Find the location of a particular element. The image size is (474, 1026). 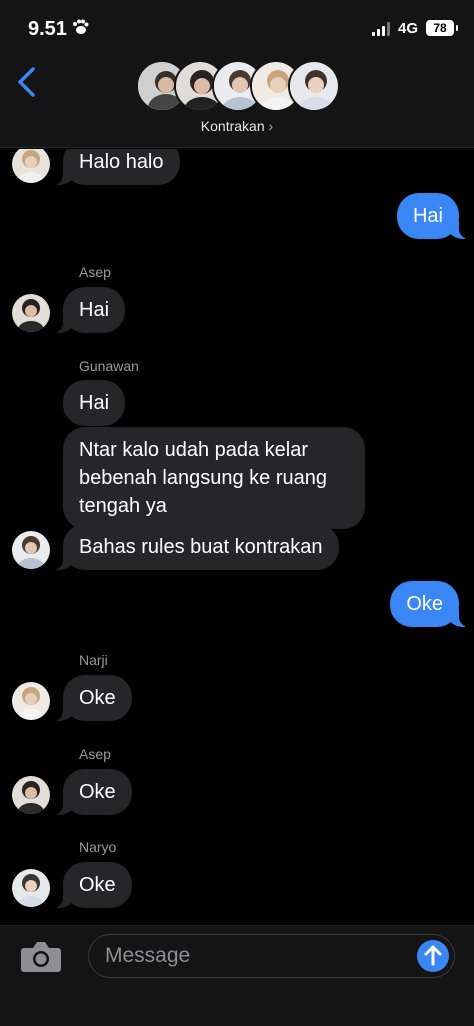

chevron-left-icon is located at coordinates (26, 82).